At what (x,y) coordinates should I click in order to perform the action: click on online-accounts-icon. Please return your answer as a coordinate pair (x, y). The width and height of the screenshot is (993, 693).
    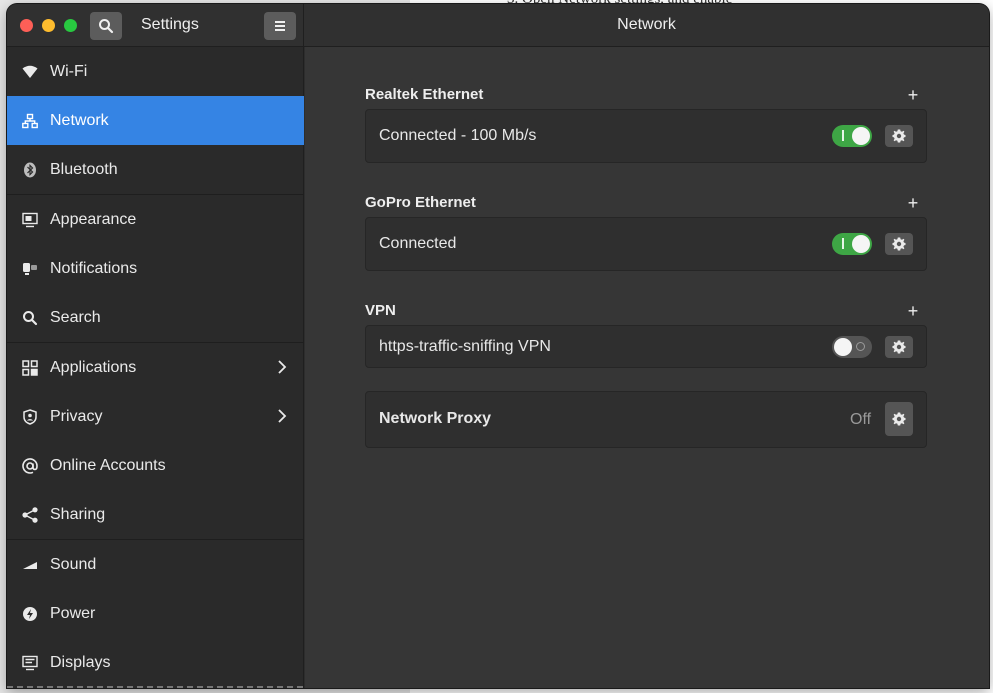
    Looking at the image, I should click on (30, 466).